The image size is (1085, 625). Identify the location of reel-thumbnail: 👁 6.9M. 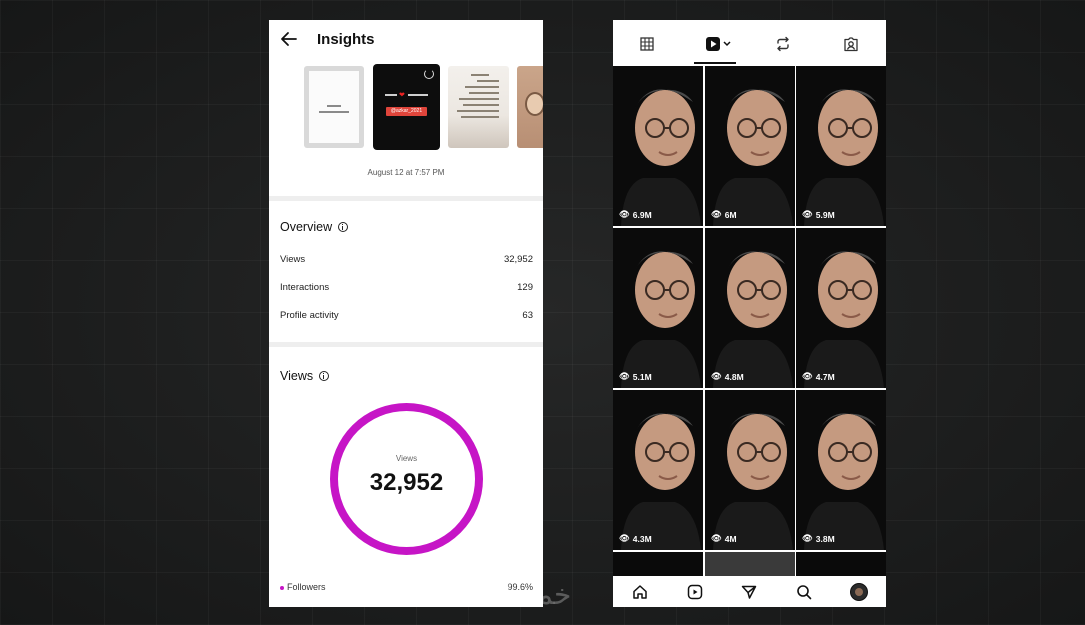
(658, 146).